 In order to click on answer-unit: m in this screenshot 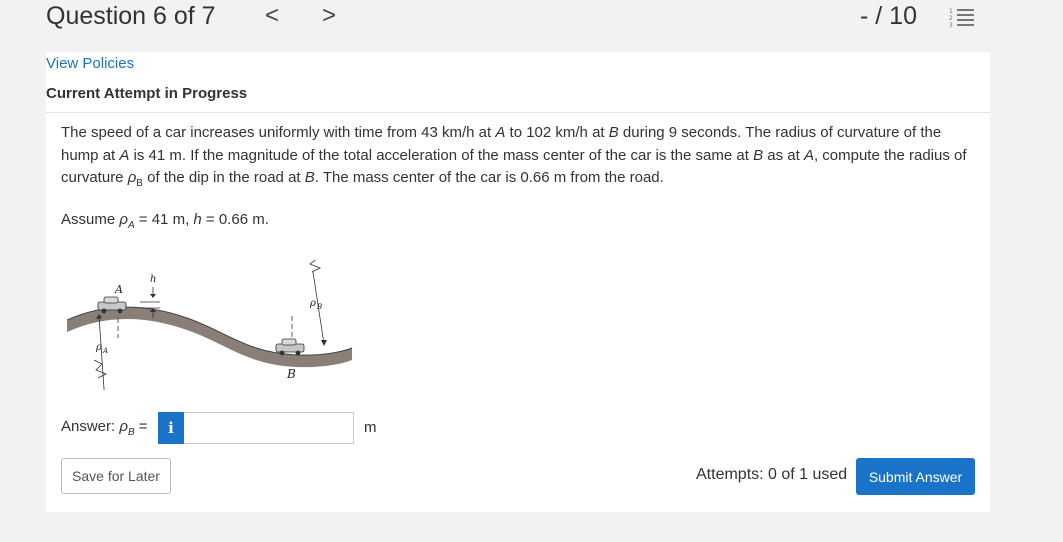, I will do `click(370, 427)`.